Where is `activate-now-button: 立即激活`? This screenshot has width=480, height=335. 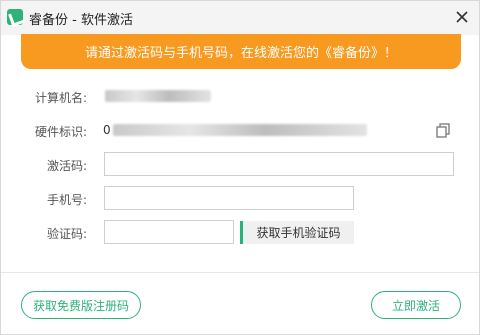 activate-now-button: 立即激活 is located at coordinates (416, 305).